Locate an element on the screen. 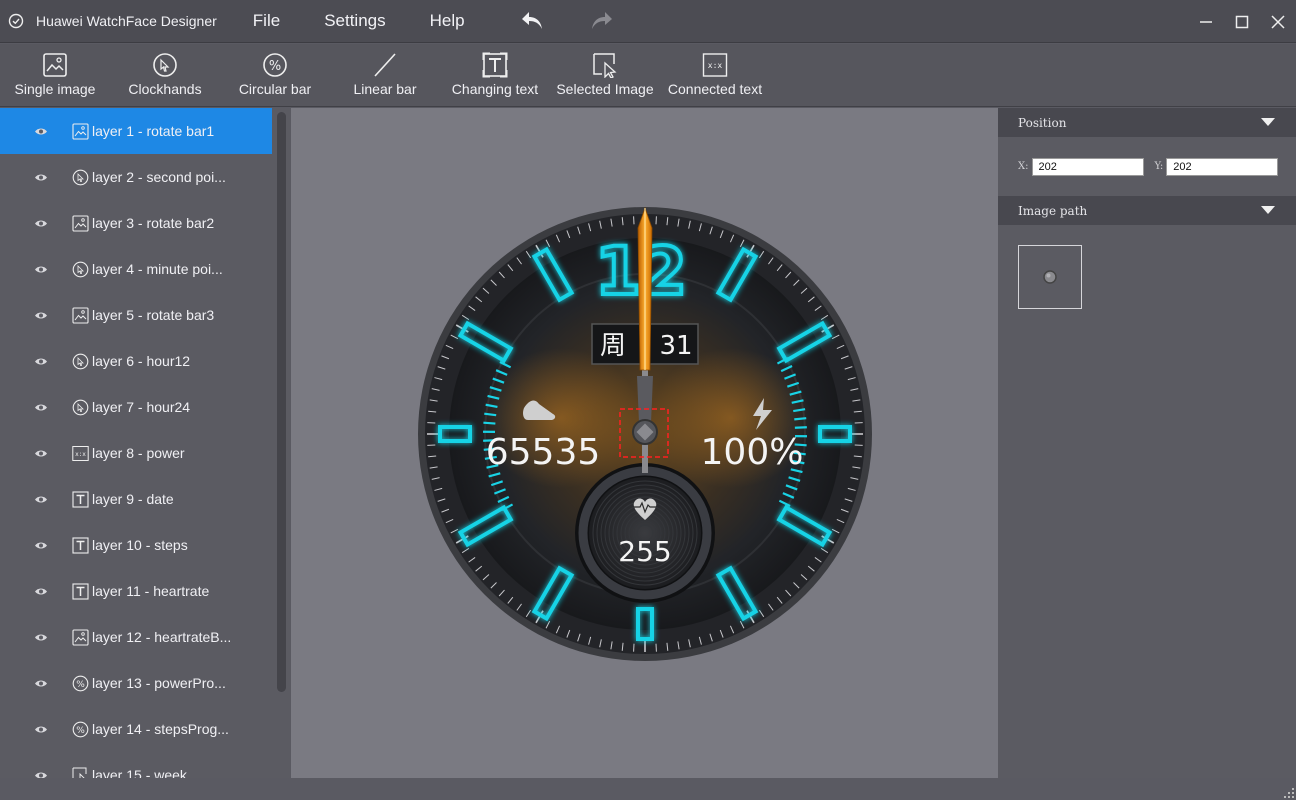  layer-label: layer 9 - date is located at coordinates (133, 499).